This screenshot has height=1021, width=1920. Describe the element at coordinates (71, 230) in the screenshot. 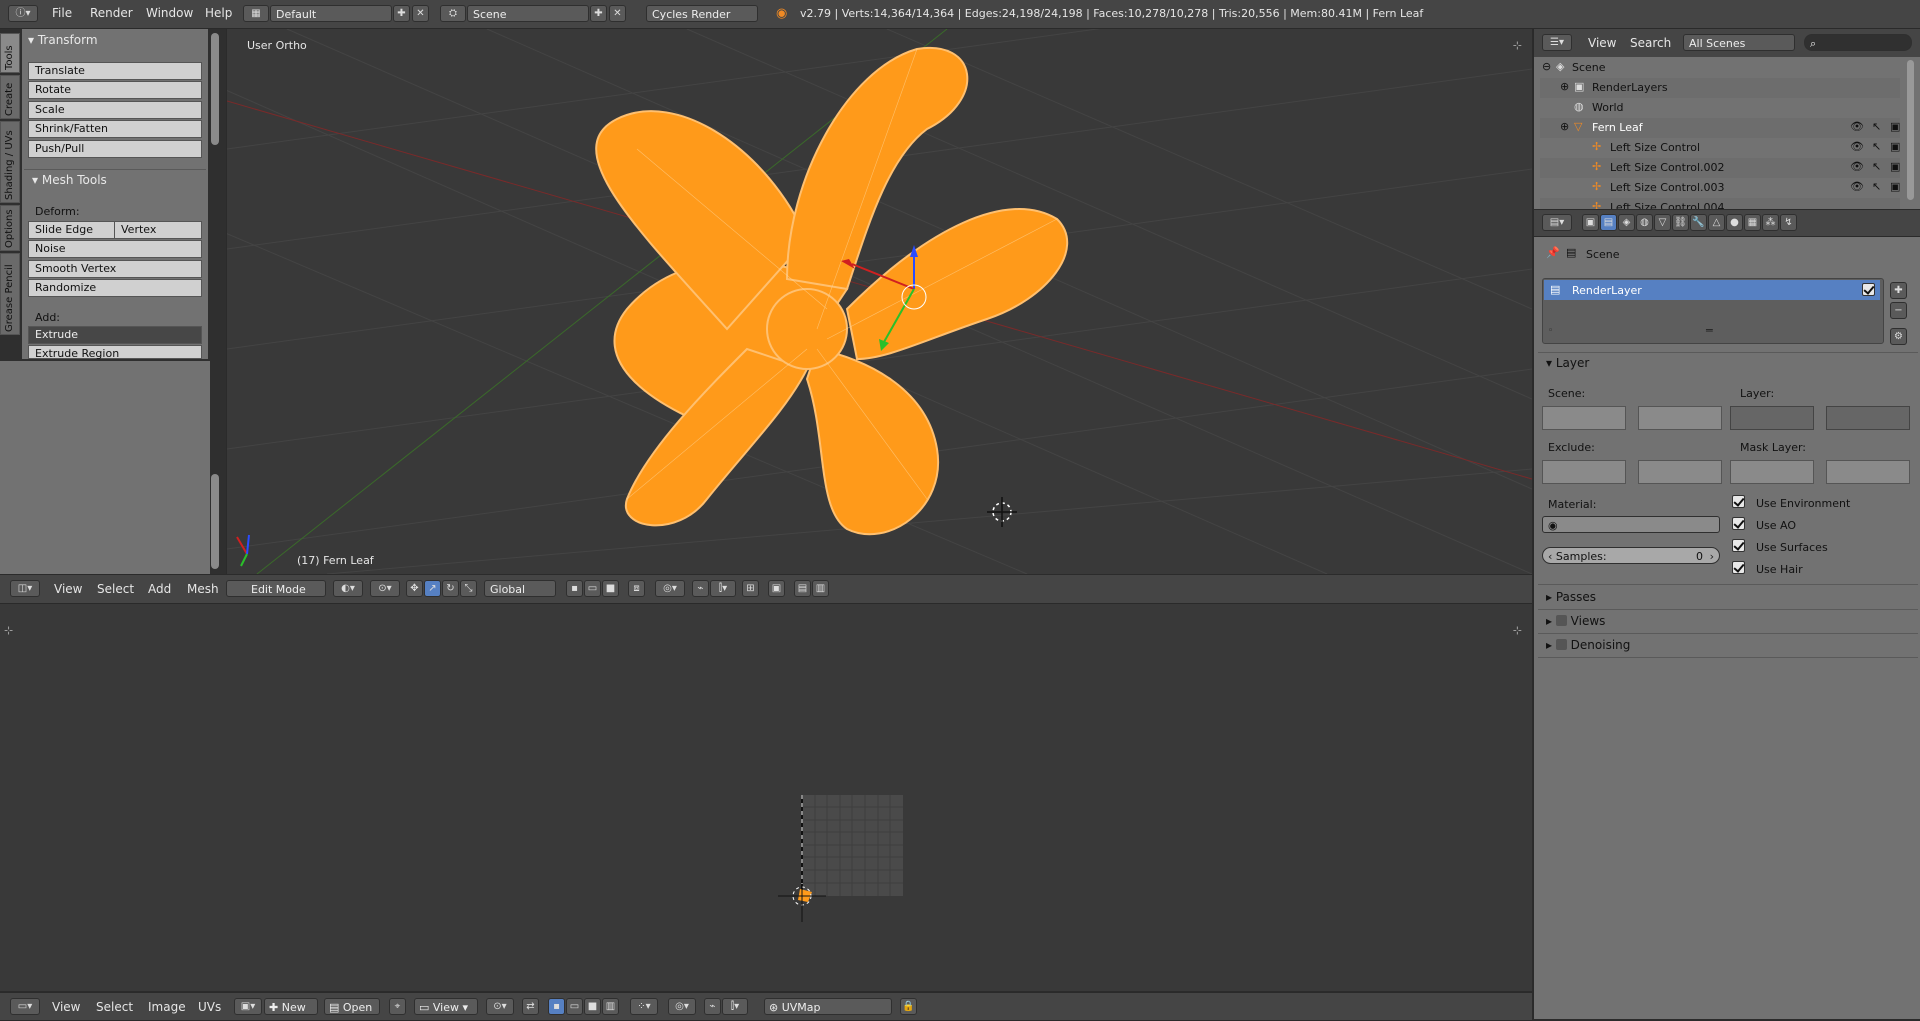

I see `slide-edge-button: Slide Edge` at that location.